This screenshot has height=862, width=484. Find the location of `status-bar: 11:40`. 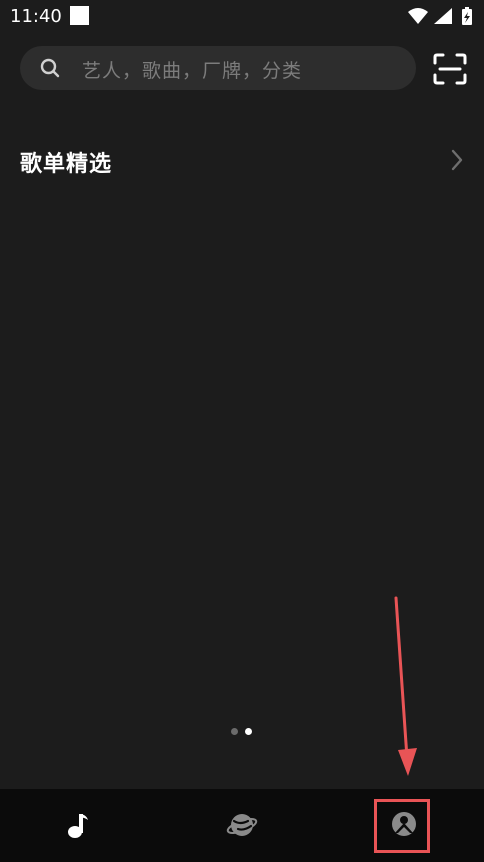

status-bar: 11:40 is located at coordinates (242, 17).